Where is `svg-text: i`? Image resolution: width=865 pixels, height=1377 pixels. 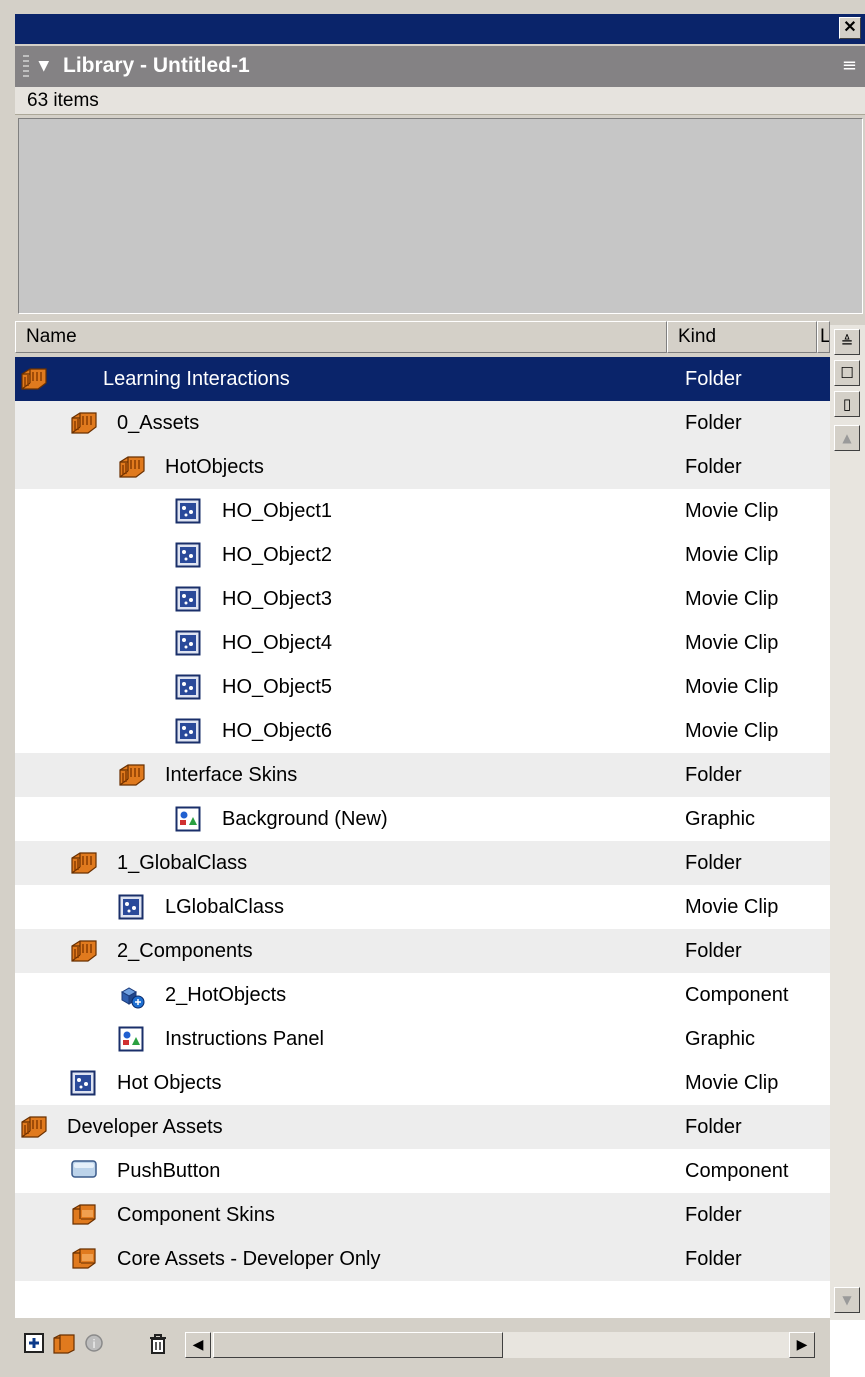 svg-text: i is located at coordinates (93, 1344).